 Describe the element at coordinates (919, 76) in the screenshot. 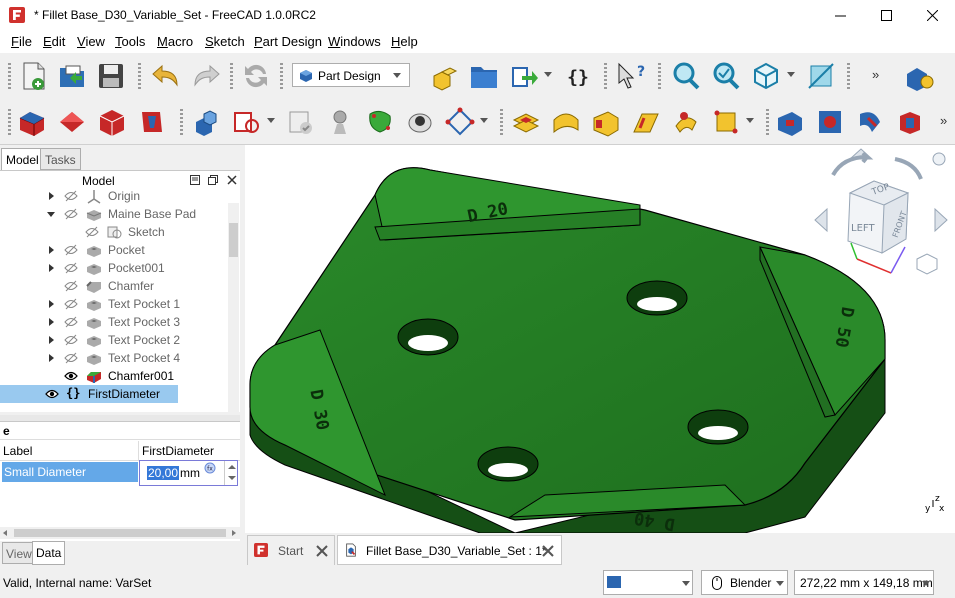

I see `addon-manager-icon` at that location.